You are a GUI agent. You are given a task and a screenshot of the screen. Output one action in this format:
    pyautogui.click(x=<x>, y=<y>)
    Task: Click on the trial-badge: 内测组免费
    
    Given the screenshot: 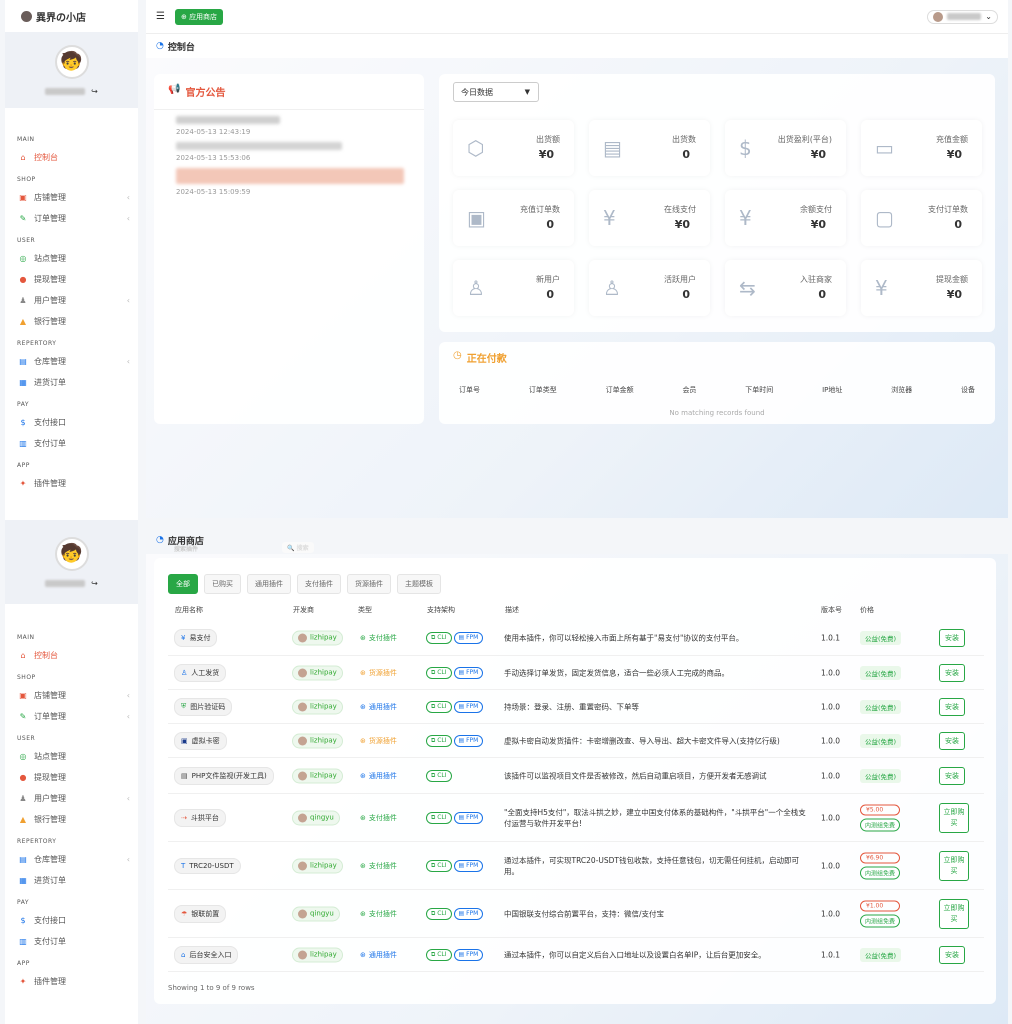 What is the action you would take?
    pyautogui.click(x=880, y=824)
    